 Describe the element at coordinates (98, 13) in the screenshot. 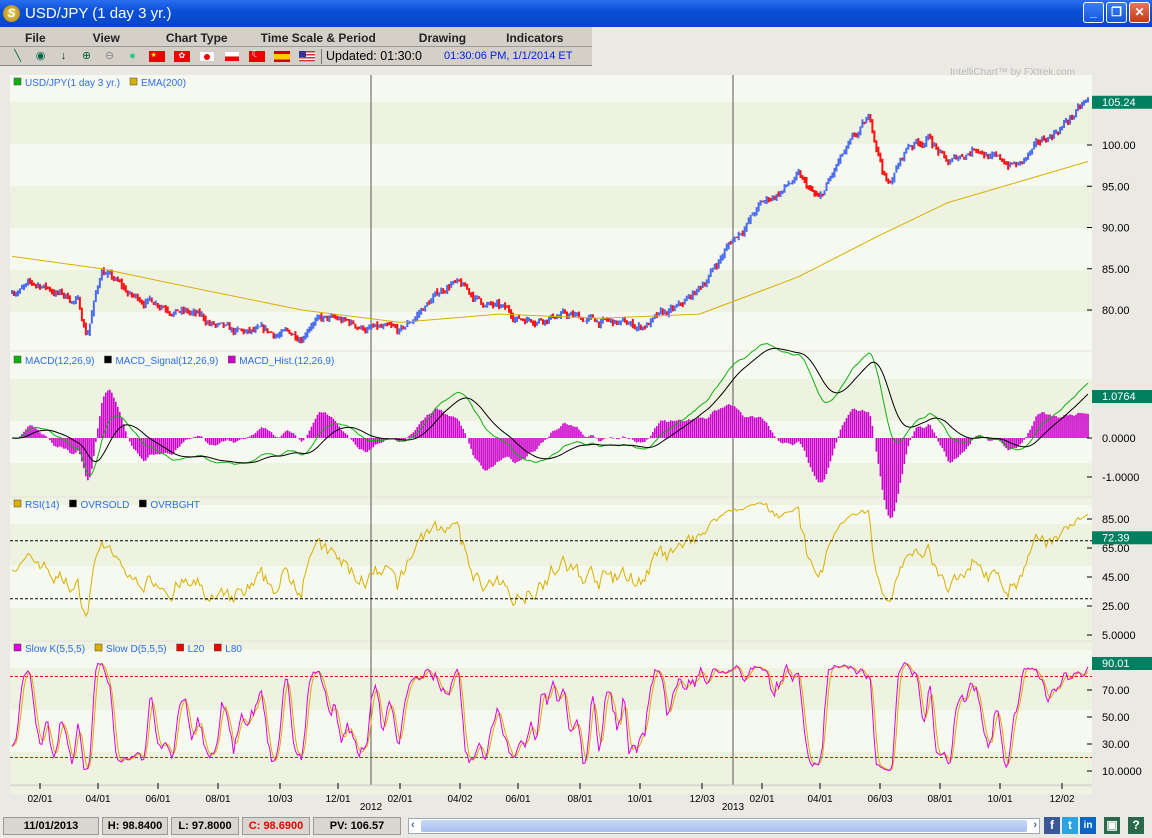

I see `window-title: USD/JPY (1 day 3 yr.)` at that location.